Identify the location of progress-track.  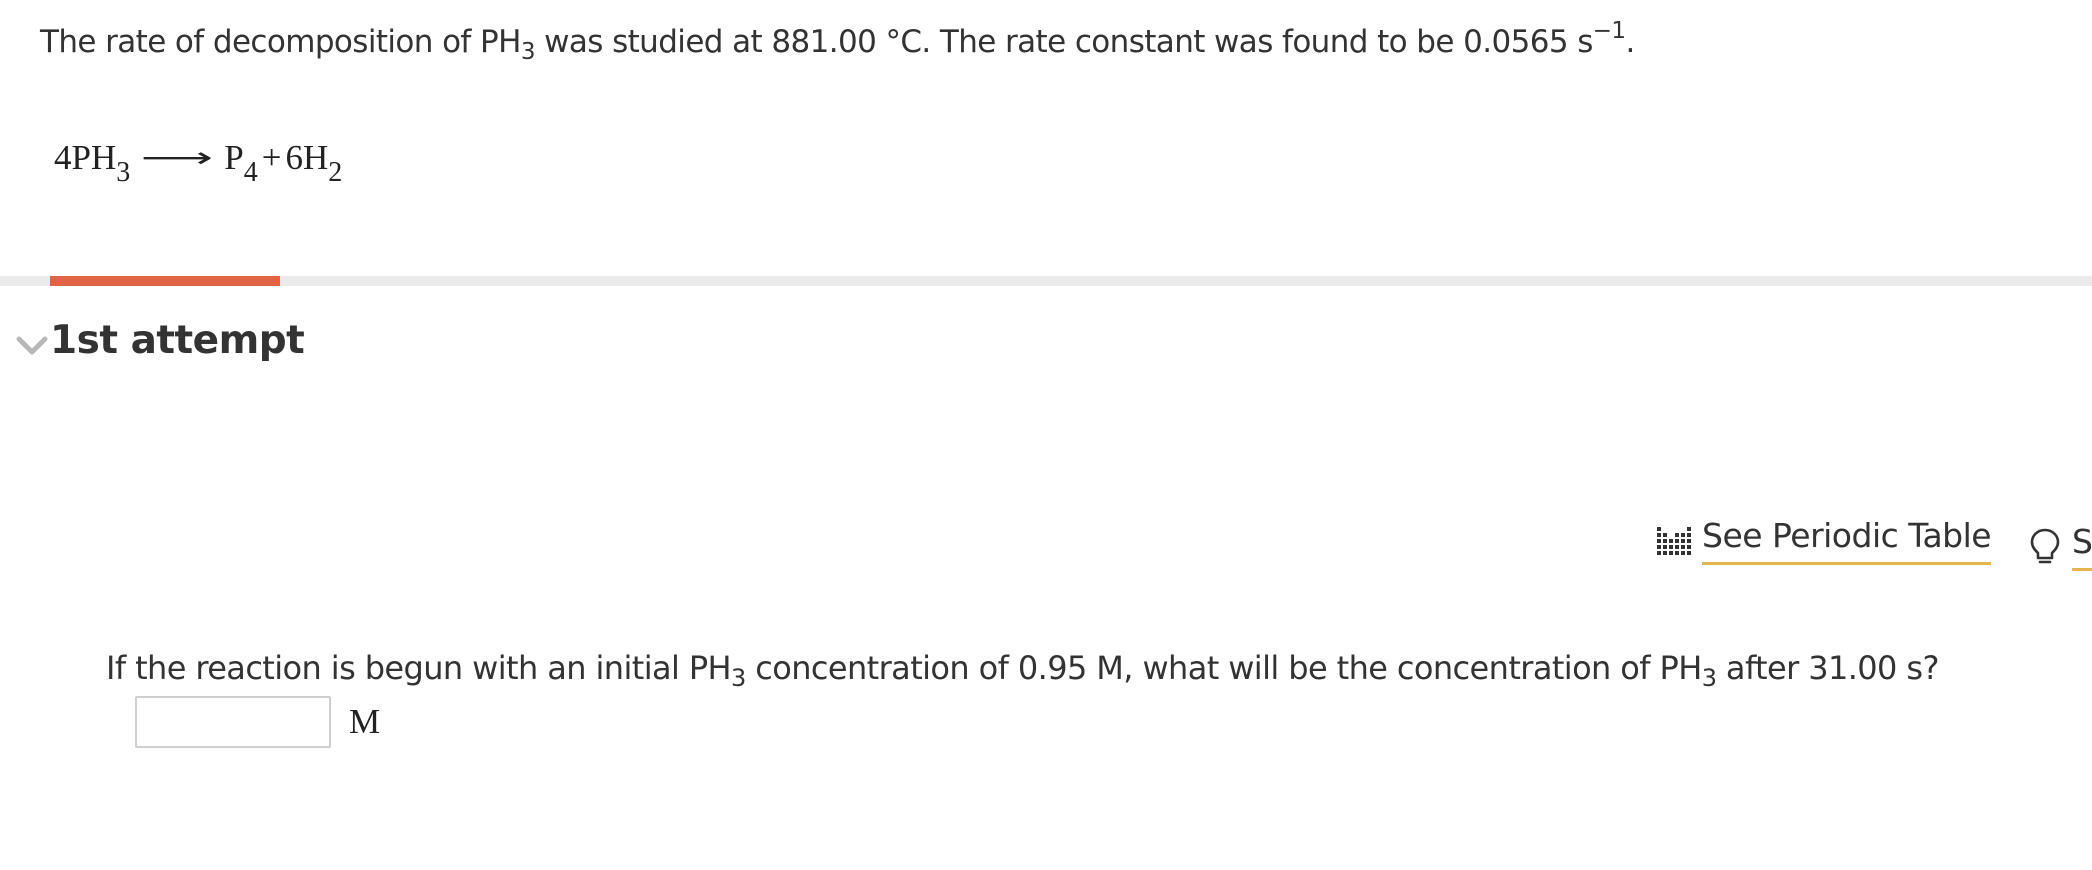
(1046, 281).